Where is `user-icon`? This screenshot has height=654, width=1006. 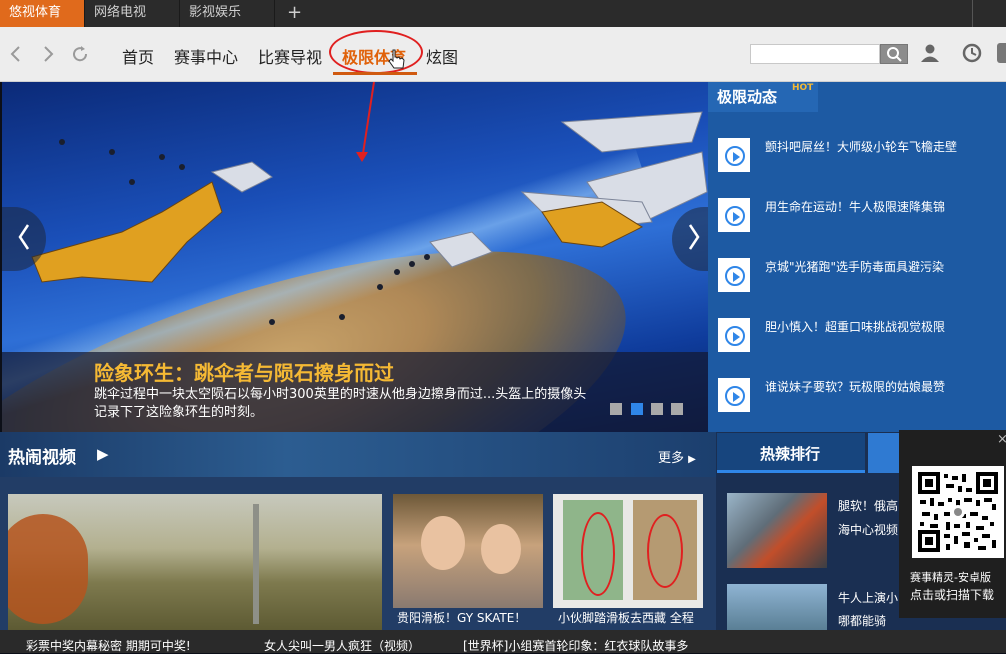 user-icon is located at coordinates (930, 55).